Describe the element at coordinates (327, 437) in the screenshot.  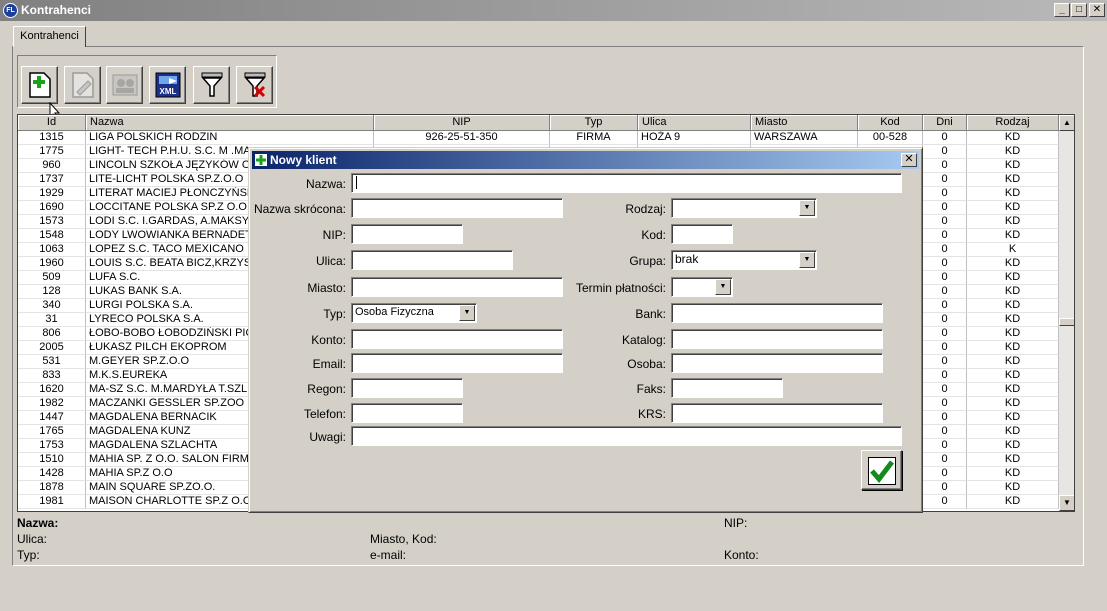
I see `label-uwagi: Uwagi:` at that location.